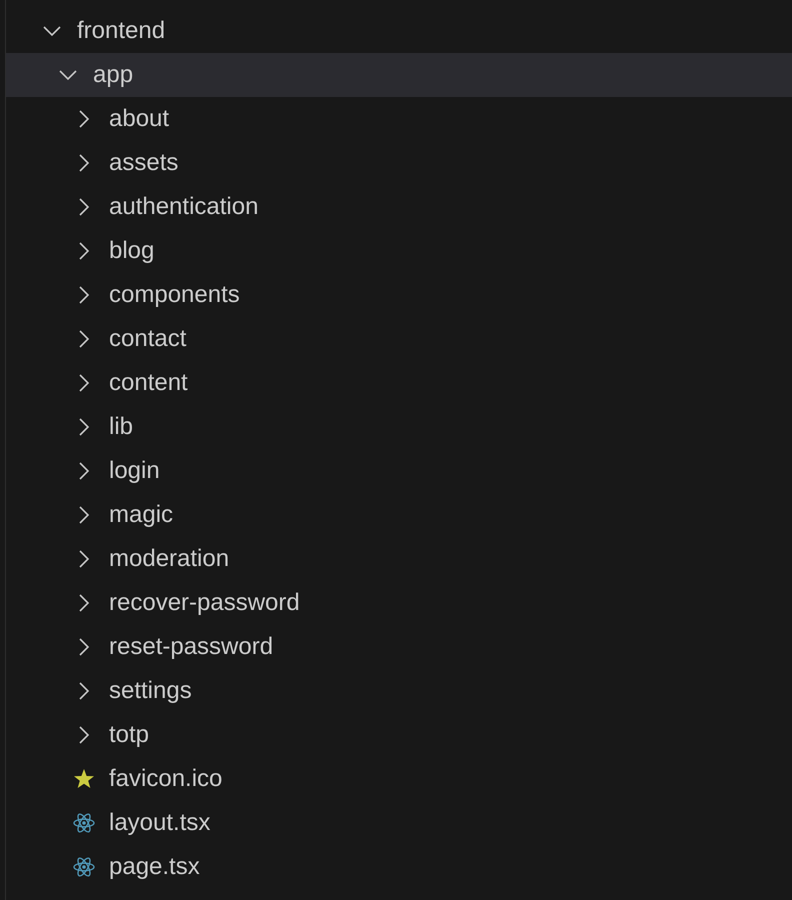 This screenshot has width=792, height=900. Describe the element at coordinates (399, 427) in the screenshot. I see `tree-item: lib` at that location.